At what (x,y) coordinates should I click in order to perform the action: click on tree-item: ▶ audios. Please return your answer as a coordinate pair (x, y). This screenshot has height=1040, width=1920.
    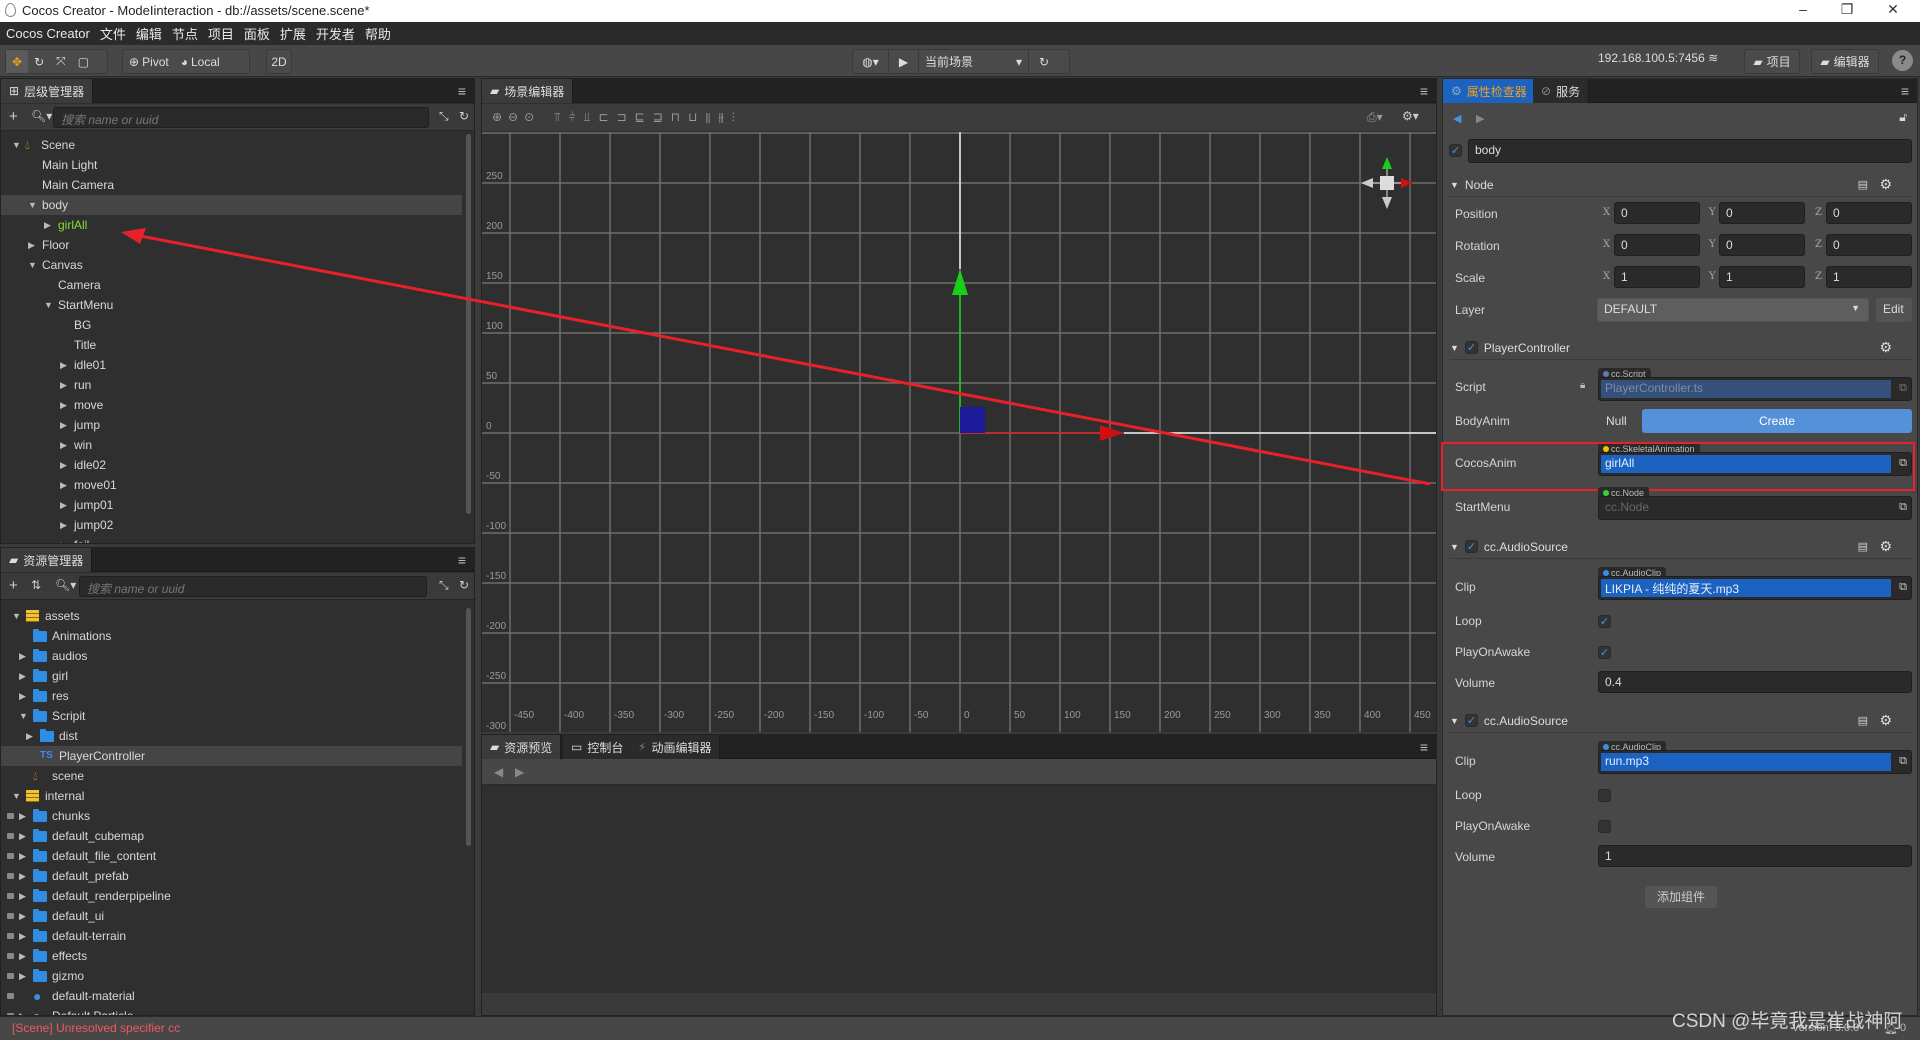
    Looking at the image, I should click on (231, 656).